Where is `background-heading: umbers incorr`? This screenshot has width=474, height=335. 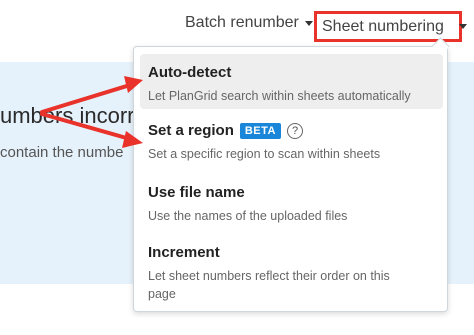 background-heading: umbers incorr is located at coordinates (67, 115).